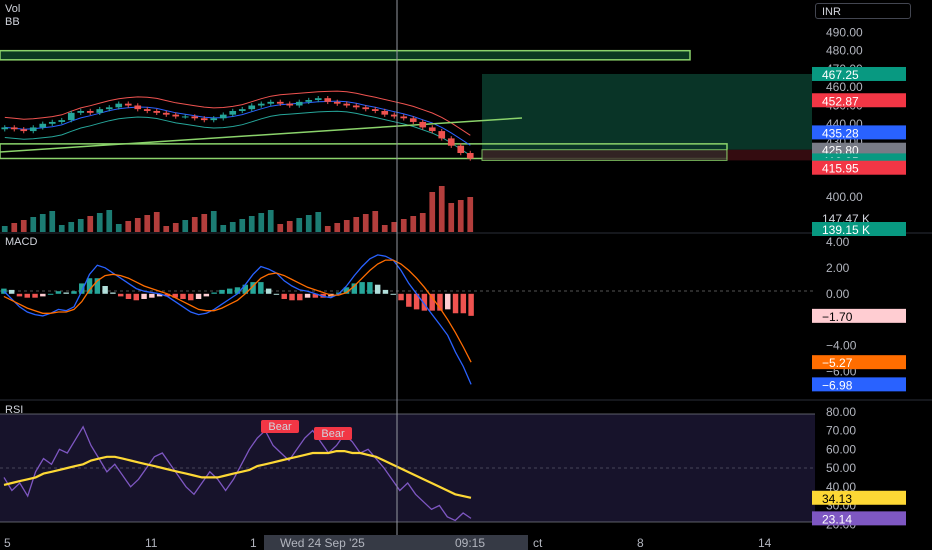 This screenshot has height=550, width=932. Describe the element at coordinates (237, 319) in the screenshot. I see `macd-line` at that location.